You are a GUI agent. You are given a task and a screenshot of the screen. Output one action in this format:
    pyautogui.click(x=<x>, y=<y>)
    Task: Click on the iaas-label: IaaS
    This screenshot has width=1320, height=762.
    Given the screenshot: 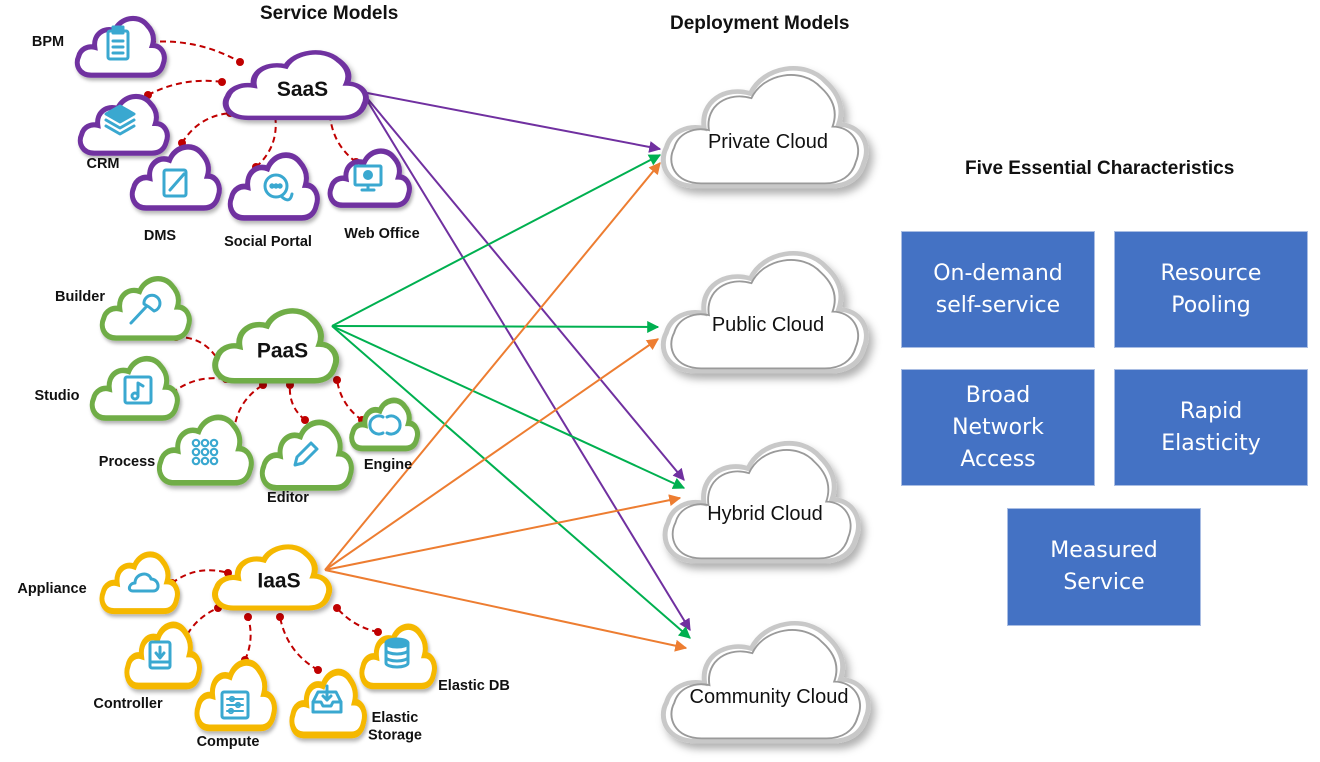 What is the action you would take?
    pyautogui.click(x=278, y=581)
    